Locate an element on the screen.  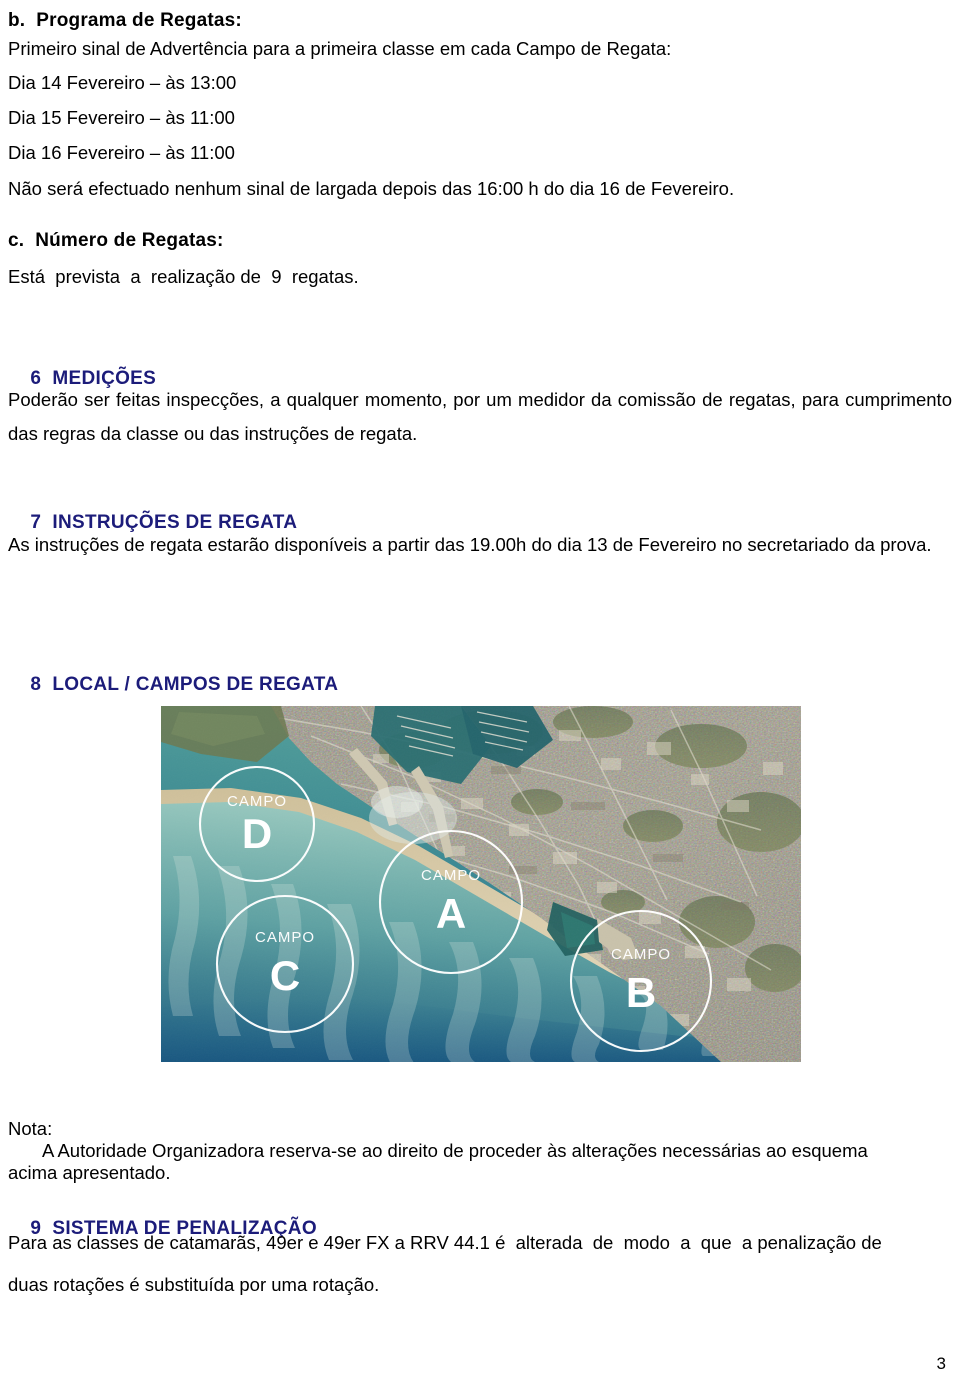
heading-numero-de-regatas: c. Número de Regatas: is located at coordinates (116, 240).